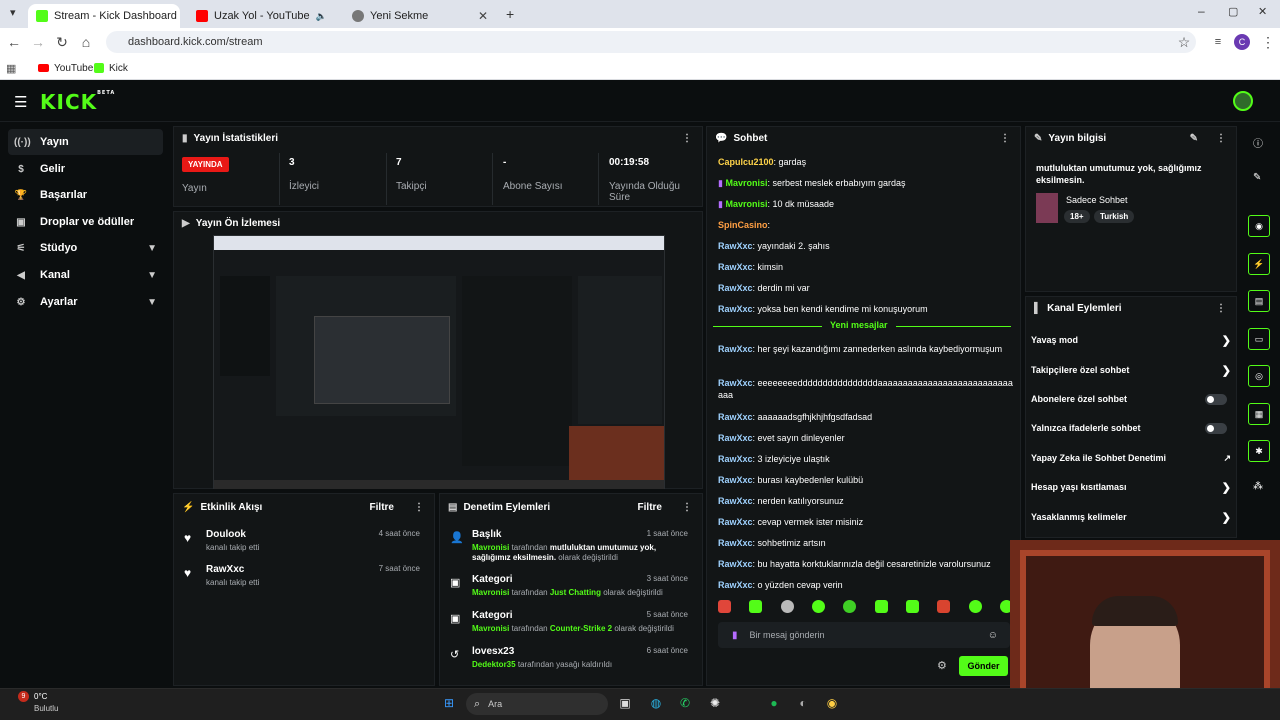 This screenshot has height=720, width=1280. Describe the element at coordinates (38, 42) in the screenshot. I see `forward-icon: →` at that location.